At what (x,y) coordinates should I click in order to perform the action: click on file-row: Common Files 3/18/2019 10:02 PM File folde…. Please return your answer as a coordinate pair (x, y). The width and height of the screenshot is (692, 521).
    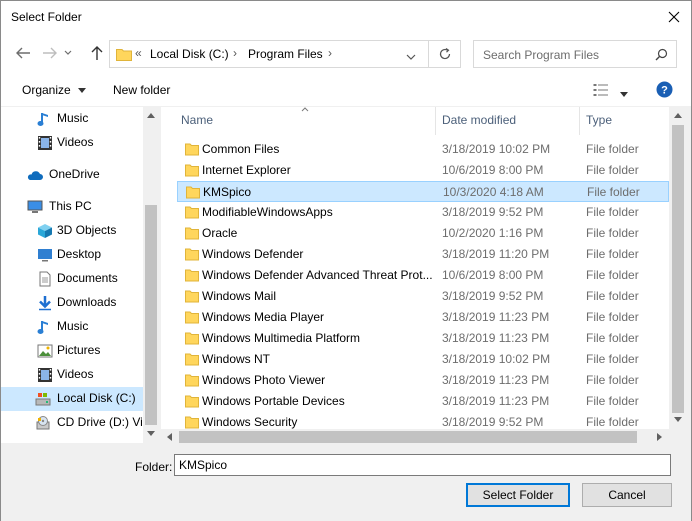
    Looking at the image, I should click on (423, 149).